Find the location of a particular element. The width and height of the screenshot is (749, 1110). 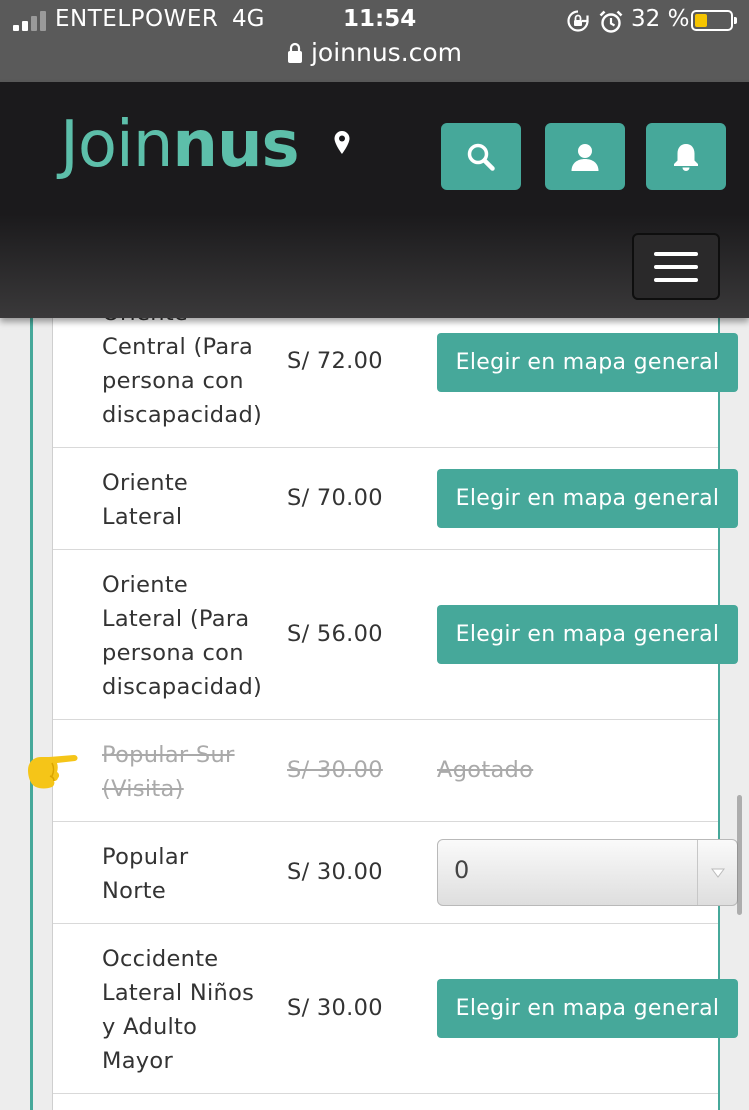

zone-name: Oriente Lateral is located at coordinates (145, 500).